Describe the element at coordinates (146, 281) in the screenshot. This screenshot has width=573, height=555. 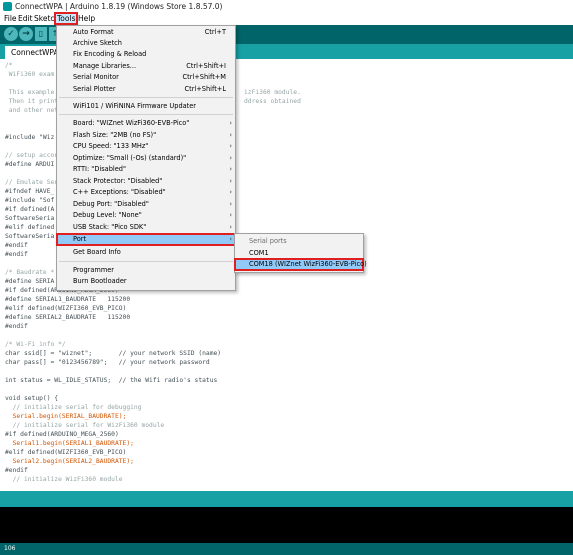
I see `menu-item-burn-bootloader: Burn Bootloader` at that location.